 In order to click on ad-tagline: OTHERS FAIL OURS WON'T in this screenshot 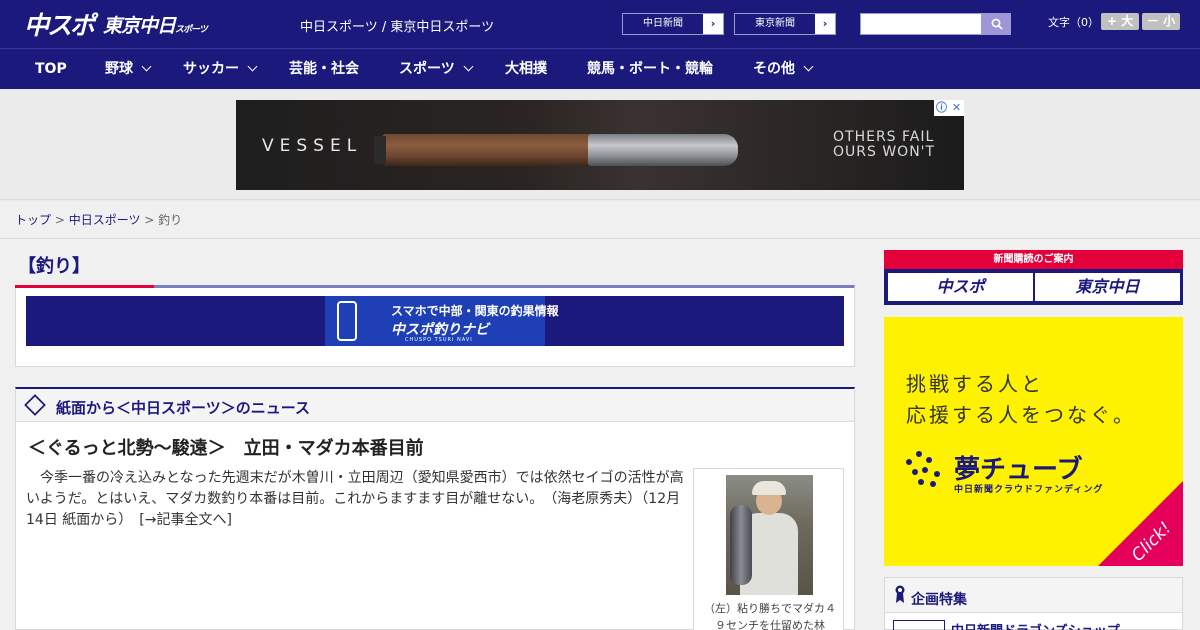, I will do `click(884, 144)`.